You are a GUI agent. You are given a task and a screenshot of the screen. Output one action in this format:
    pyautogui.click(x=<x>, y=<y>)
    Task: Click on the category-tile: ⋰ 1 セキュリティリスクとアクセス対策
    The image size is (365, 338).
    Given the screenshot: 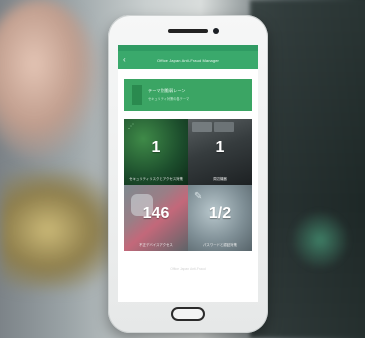 What is the action you would take?
    pyautogui.click(x=156, y=152)
    